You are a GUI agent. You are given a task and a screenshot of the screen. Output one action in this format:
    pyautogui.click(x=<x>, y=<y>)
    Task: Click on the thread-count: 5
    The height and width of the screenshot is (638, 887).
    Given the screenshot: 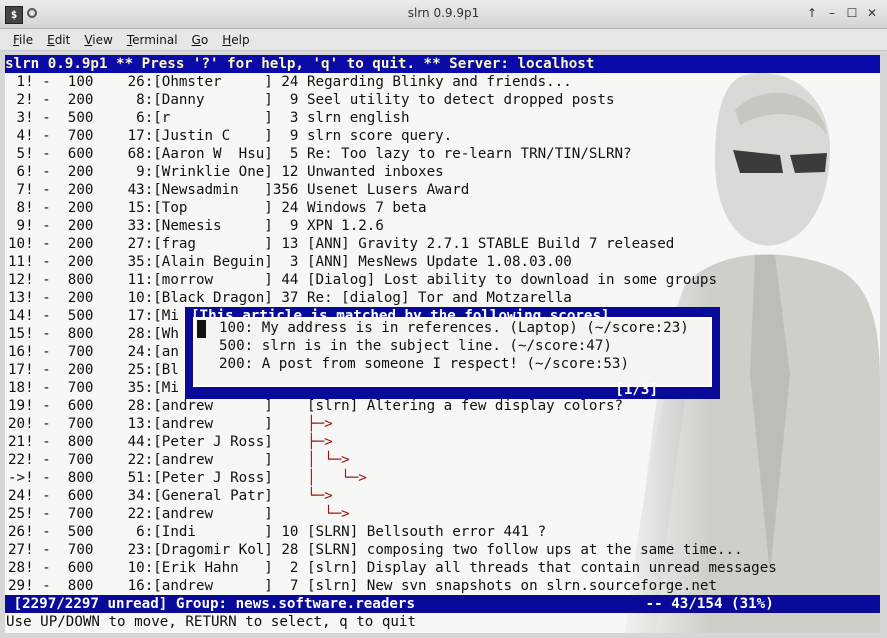 What is the action you would take?
    pyautogui.click(x=285, y=154)
    